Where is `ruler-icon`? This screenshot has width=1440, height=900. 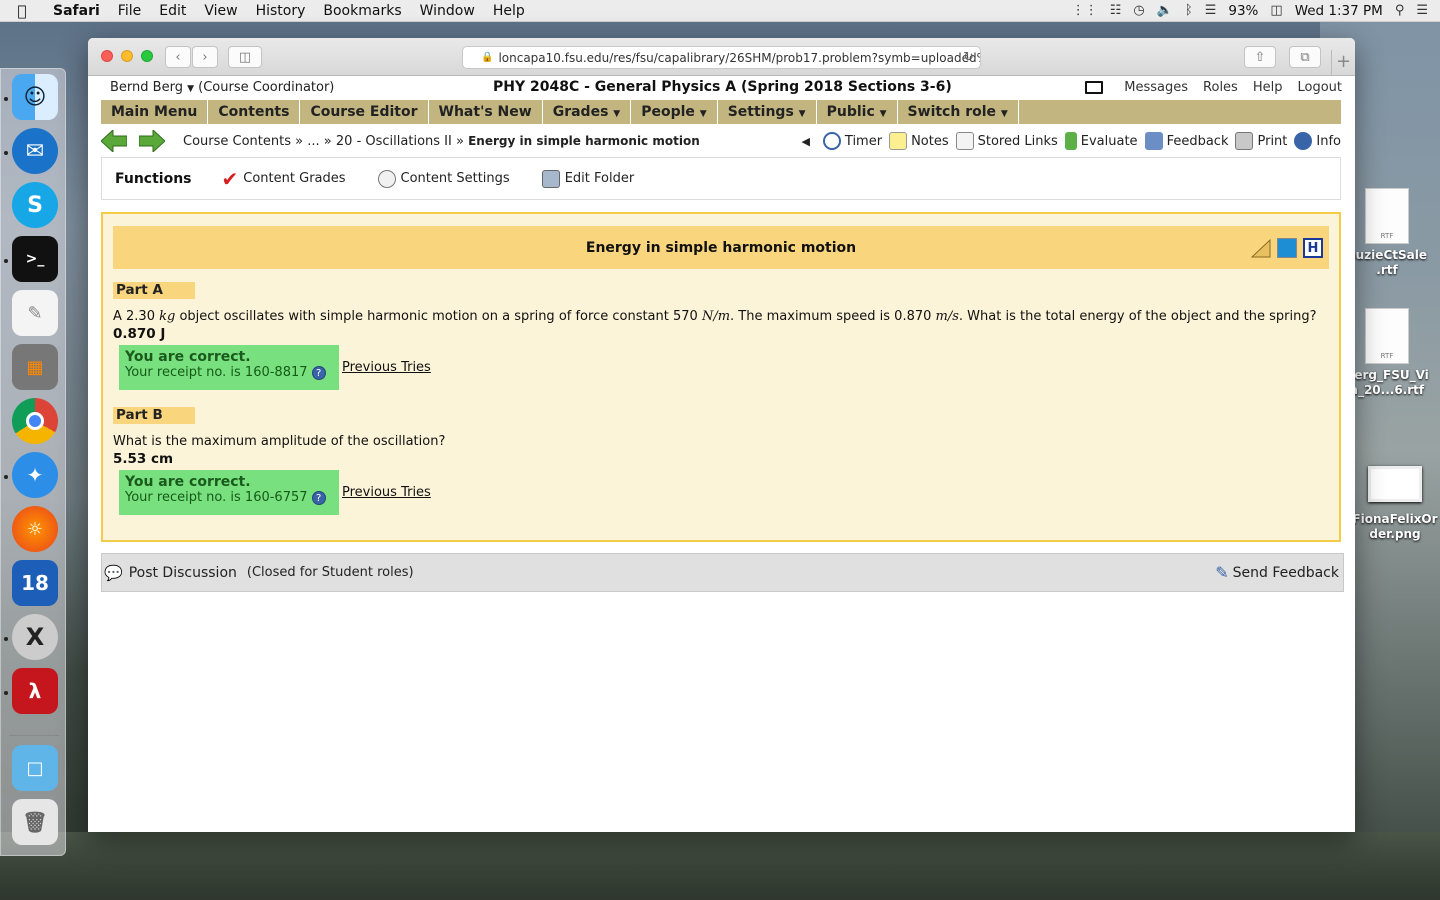 ruler-icon is located at coordinates (1261, 248).